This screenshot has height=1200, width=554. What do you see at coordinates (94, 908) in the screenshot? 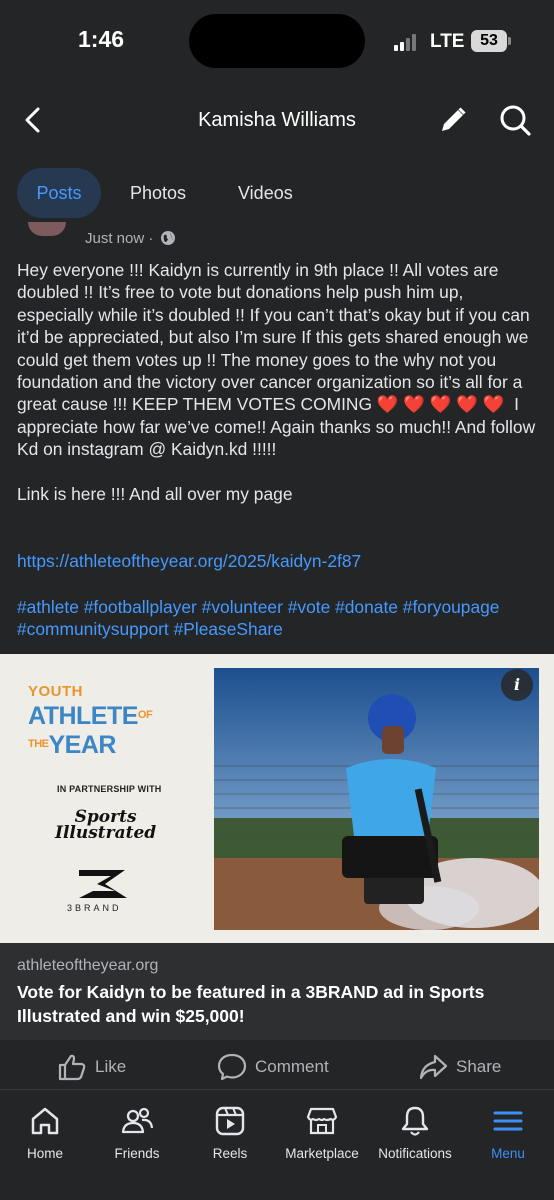
I see `3brand-text: 3BRAND` at bounding box center [94, 908].